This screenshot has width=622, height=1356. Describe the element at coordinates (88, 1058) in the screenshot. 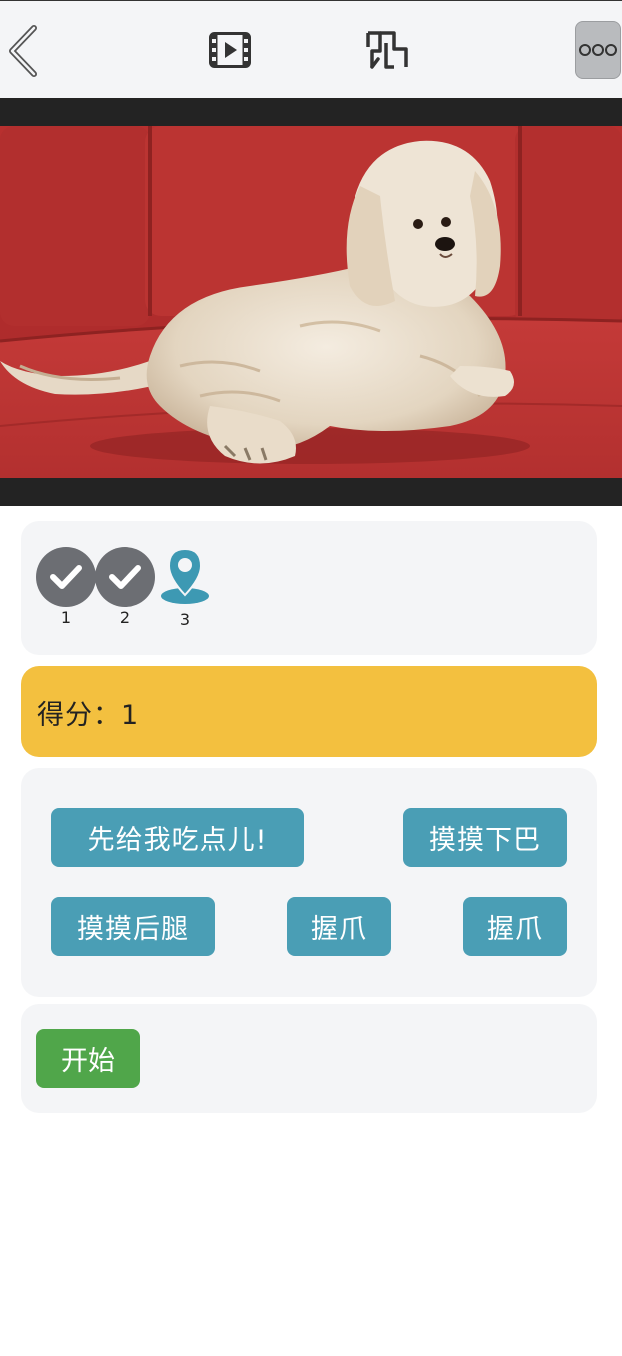

I see `start-button: 开始` at that location.